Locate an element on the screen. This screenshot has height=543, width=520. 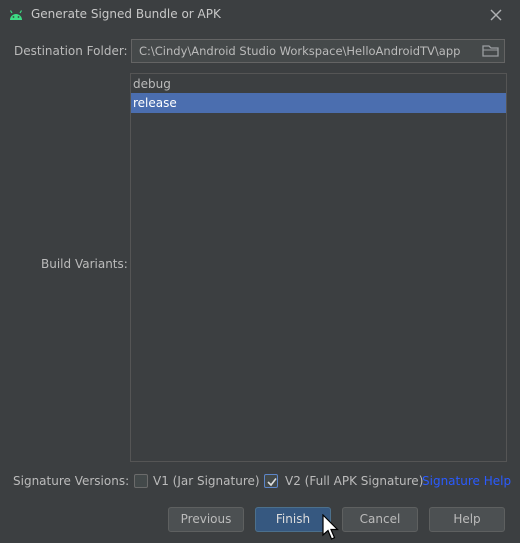
variant-item-debug: debug is located at coordinates (318, 84).